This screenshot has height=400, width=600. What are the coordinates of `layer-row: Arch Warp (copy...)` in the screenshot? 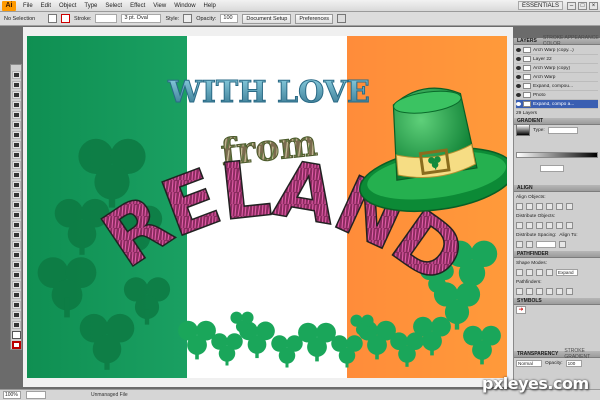 It's located at (557, 50).